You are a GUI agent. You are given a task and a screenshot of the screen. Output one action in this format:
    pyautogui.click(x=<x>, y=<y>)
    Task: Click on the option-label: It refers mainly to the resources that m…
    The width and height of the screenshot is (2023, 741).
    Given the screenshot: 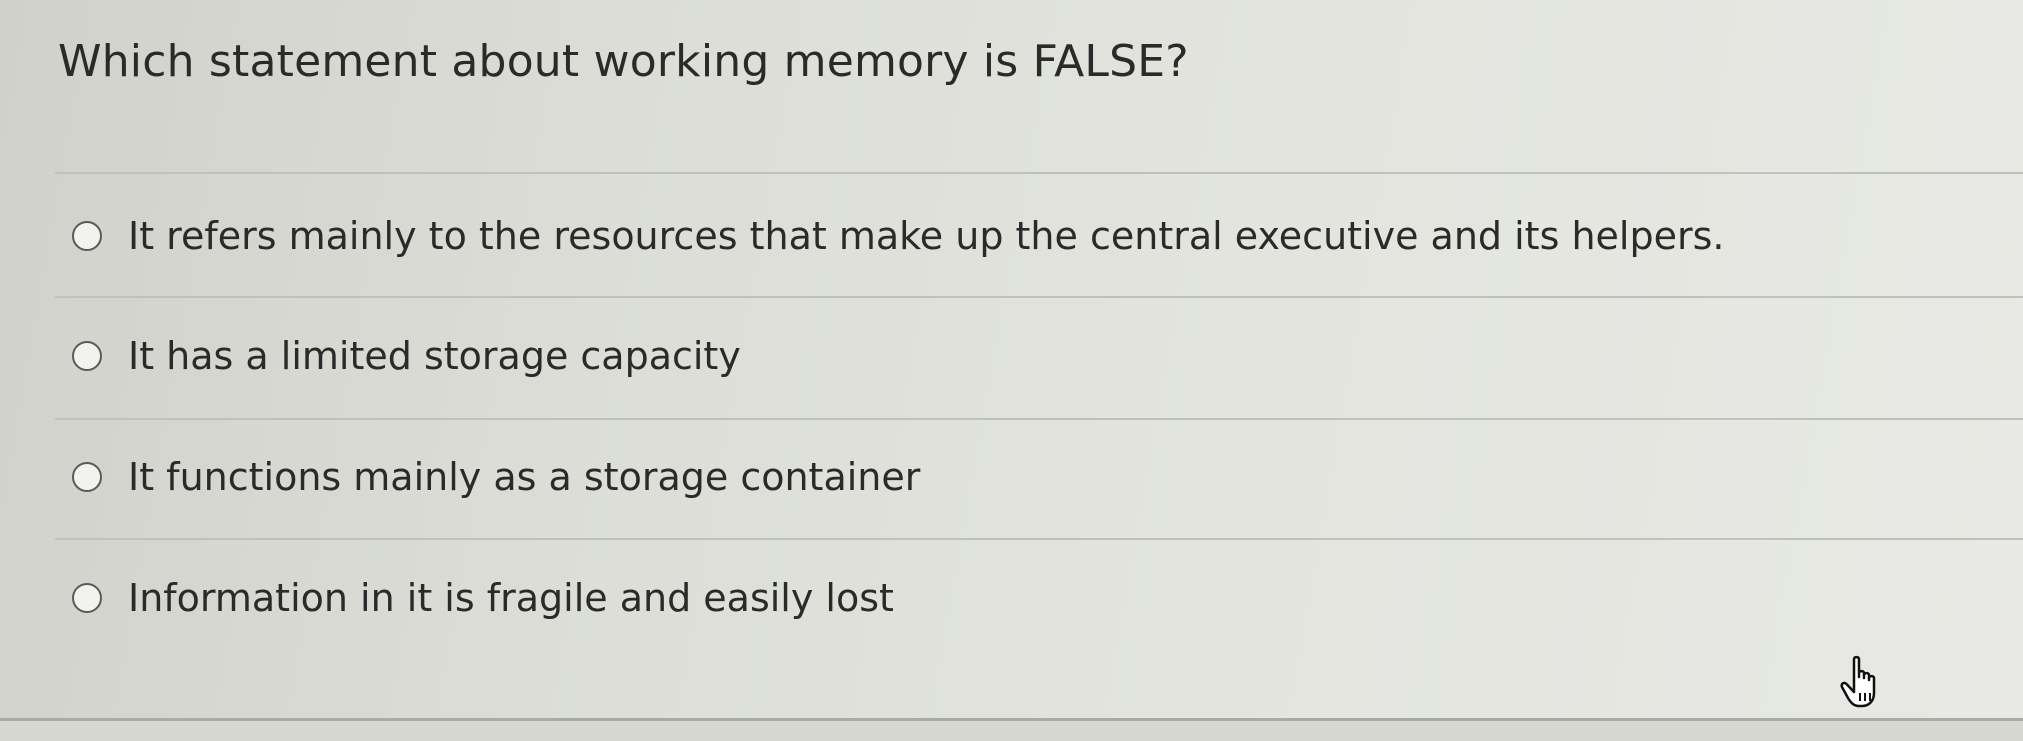 What is the action you would take?
    pyautogui.click(x=926, y=236)
    